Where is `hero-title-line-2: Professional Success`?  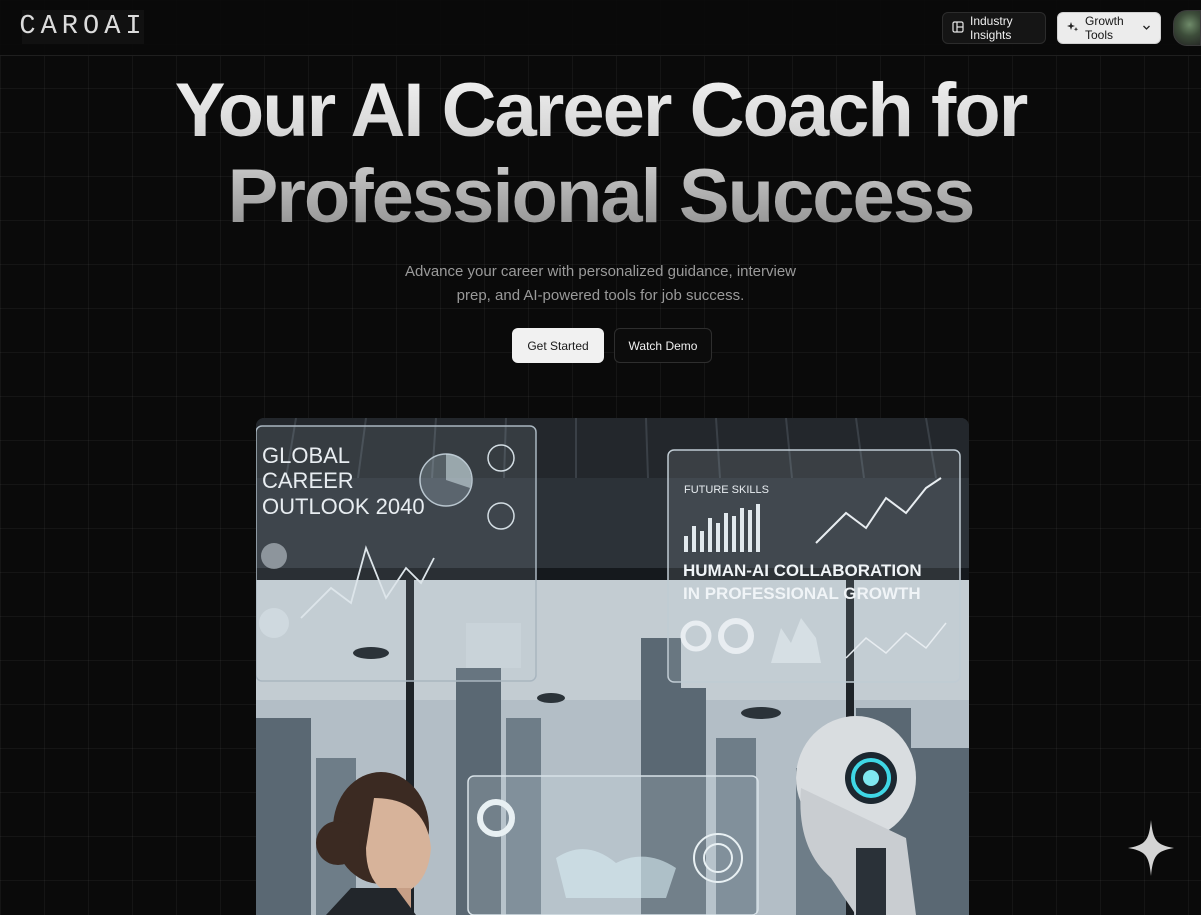
hero-title-line-2: Professional Success is located at coordinates (600, 196).